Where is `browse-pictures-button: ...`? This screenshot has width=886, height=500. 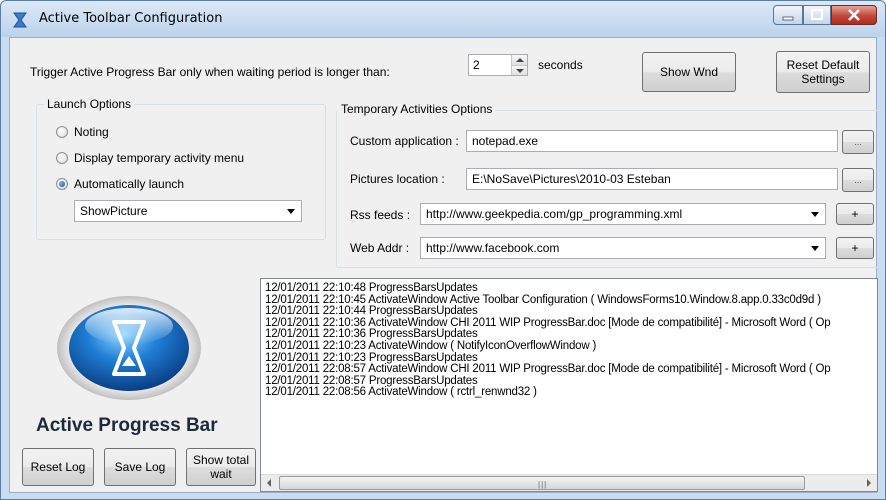
browse-pictures-button: ... is located at coordinates (858, 180).